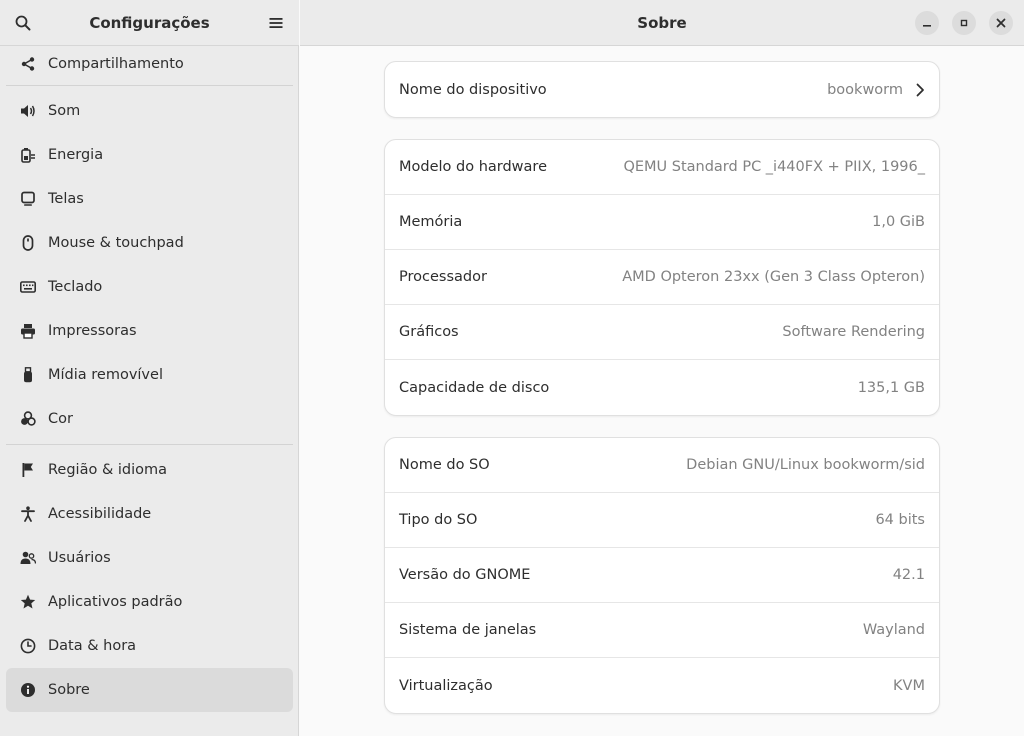 The width and height of the screenshot is (1024, 736). I want to click on sidebar-item-label: Cor, so click(60, 419).